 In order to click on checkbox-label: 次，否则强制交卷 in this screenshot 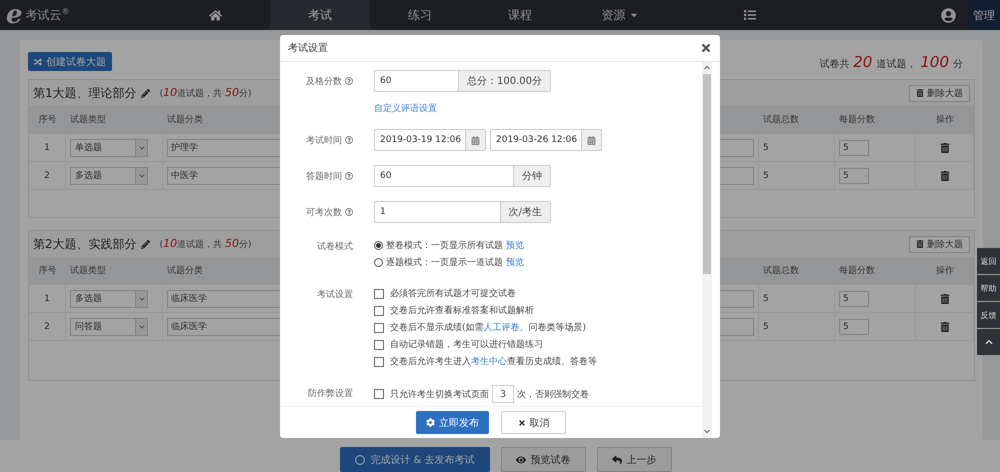, I will do `click(553, 394)`.